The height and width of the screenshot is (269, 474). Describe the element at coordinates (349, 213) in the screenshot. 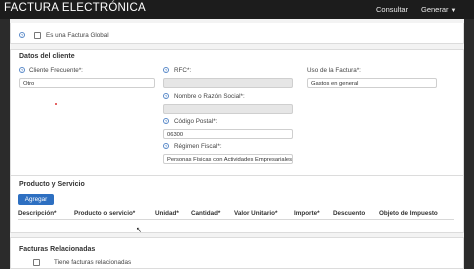

I see `column-descuento: Descuento` at that location.